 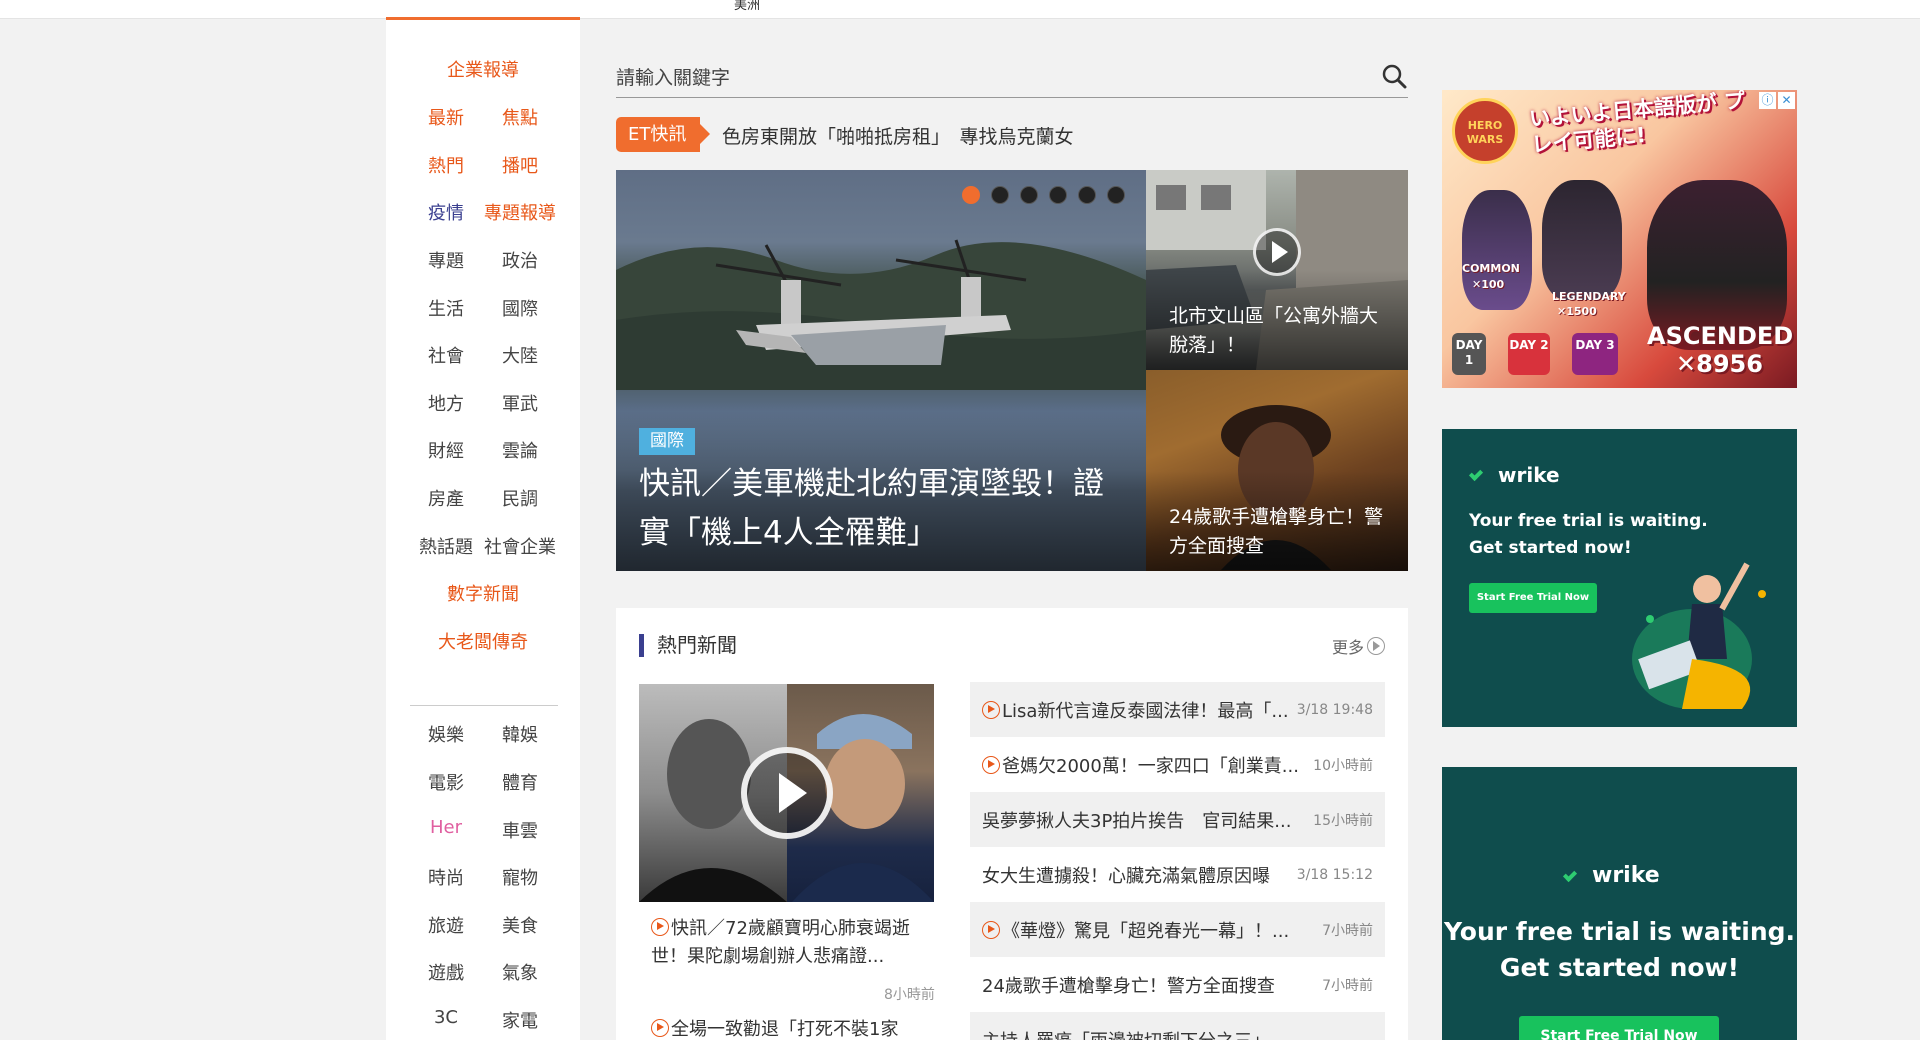 I want to click on news-list-item: 女大生遭擄殺！心臟充滿氣體原因曝 3/18 15:12, so click(x=1177, y=874).